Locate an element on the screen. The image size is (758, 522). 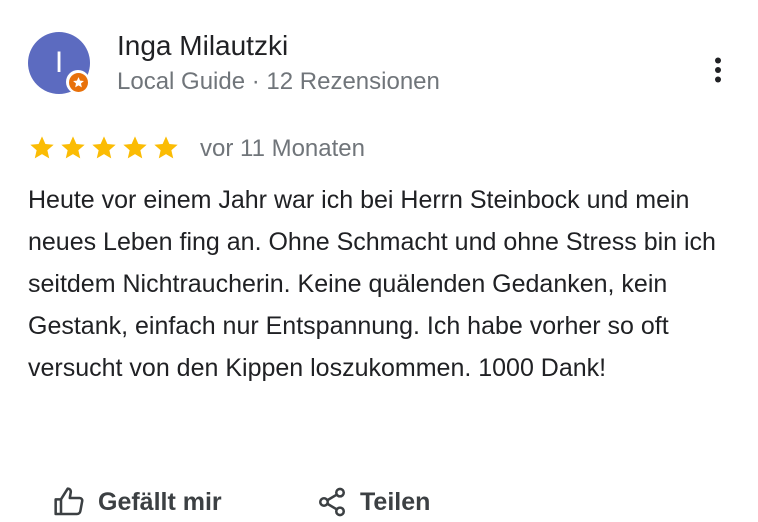
local-guide-badge-icon is located at coordinates (78, 82).